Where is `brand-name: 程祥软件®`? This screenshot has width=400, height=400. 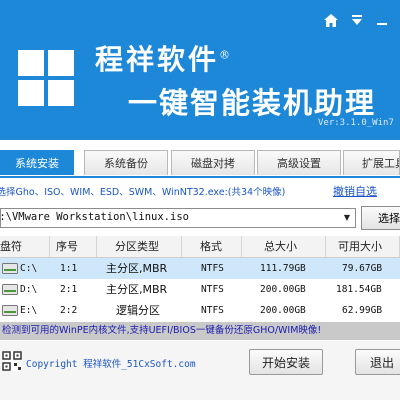
brand-name: 程祥软件® is located at coordinates (164, 58).